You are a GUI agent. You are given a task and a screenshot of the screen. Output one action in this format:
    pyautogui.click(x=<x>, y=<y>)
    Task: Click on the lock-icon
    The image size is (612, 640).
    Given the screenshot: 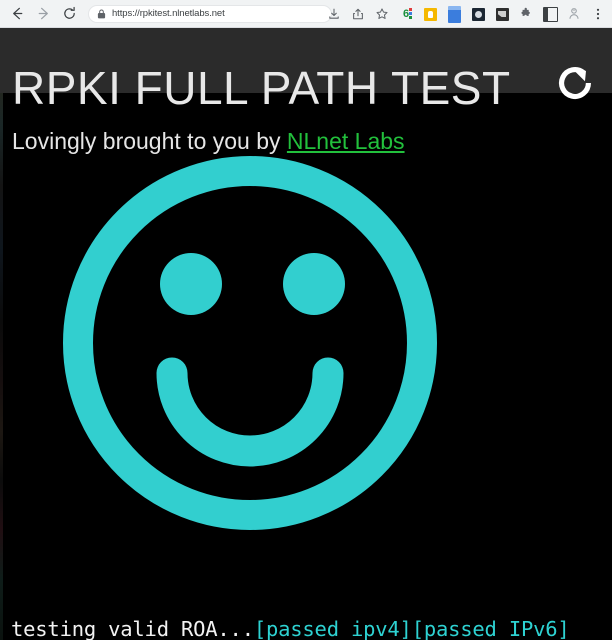 What is the action you would take?
    pyautogui.click(x=101, y=13)
    